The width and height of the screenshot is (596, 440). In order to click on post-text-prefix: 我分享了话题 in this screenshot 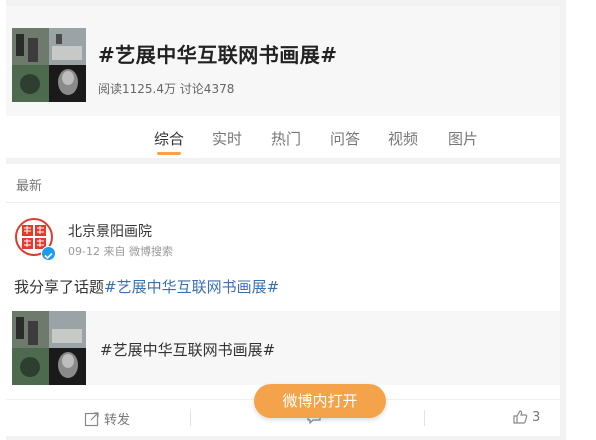, I will do `click(59, 287)`.